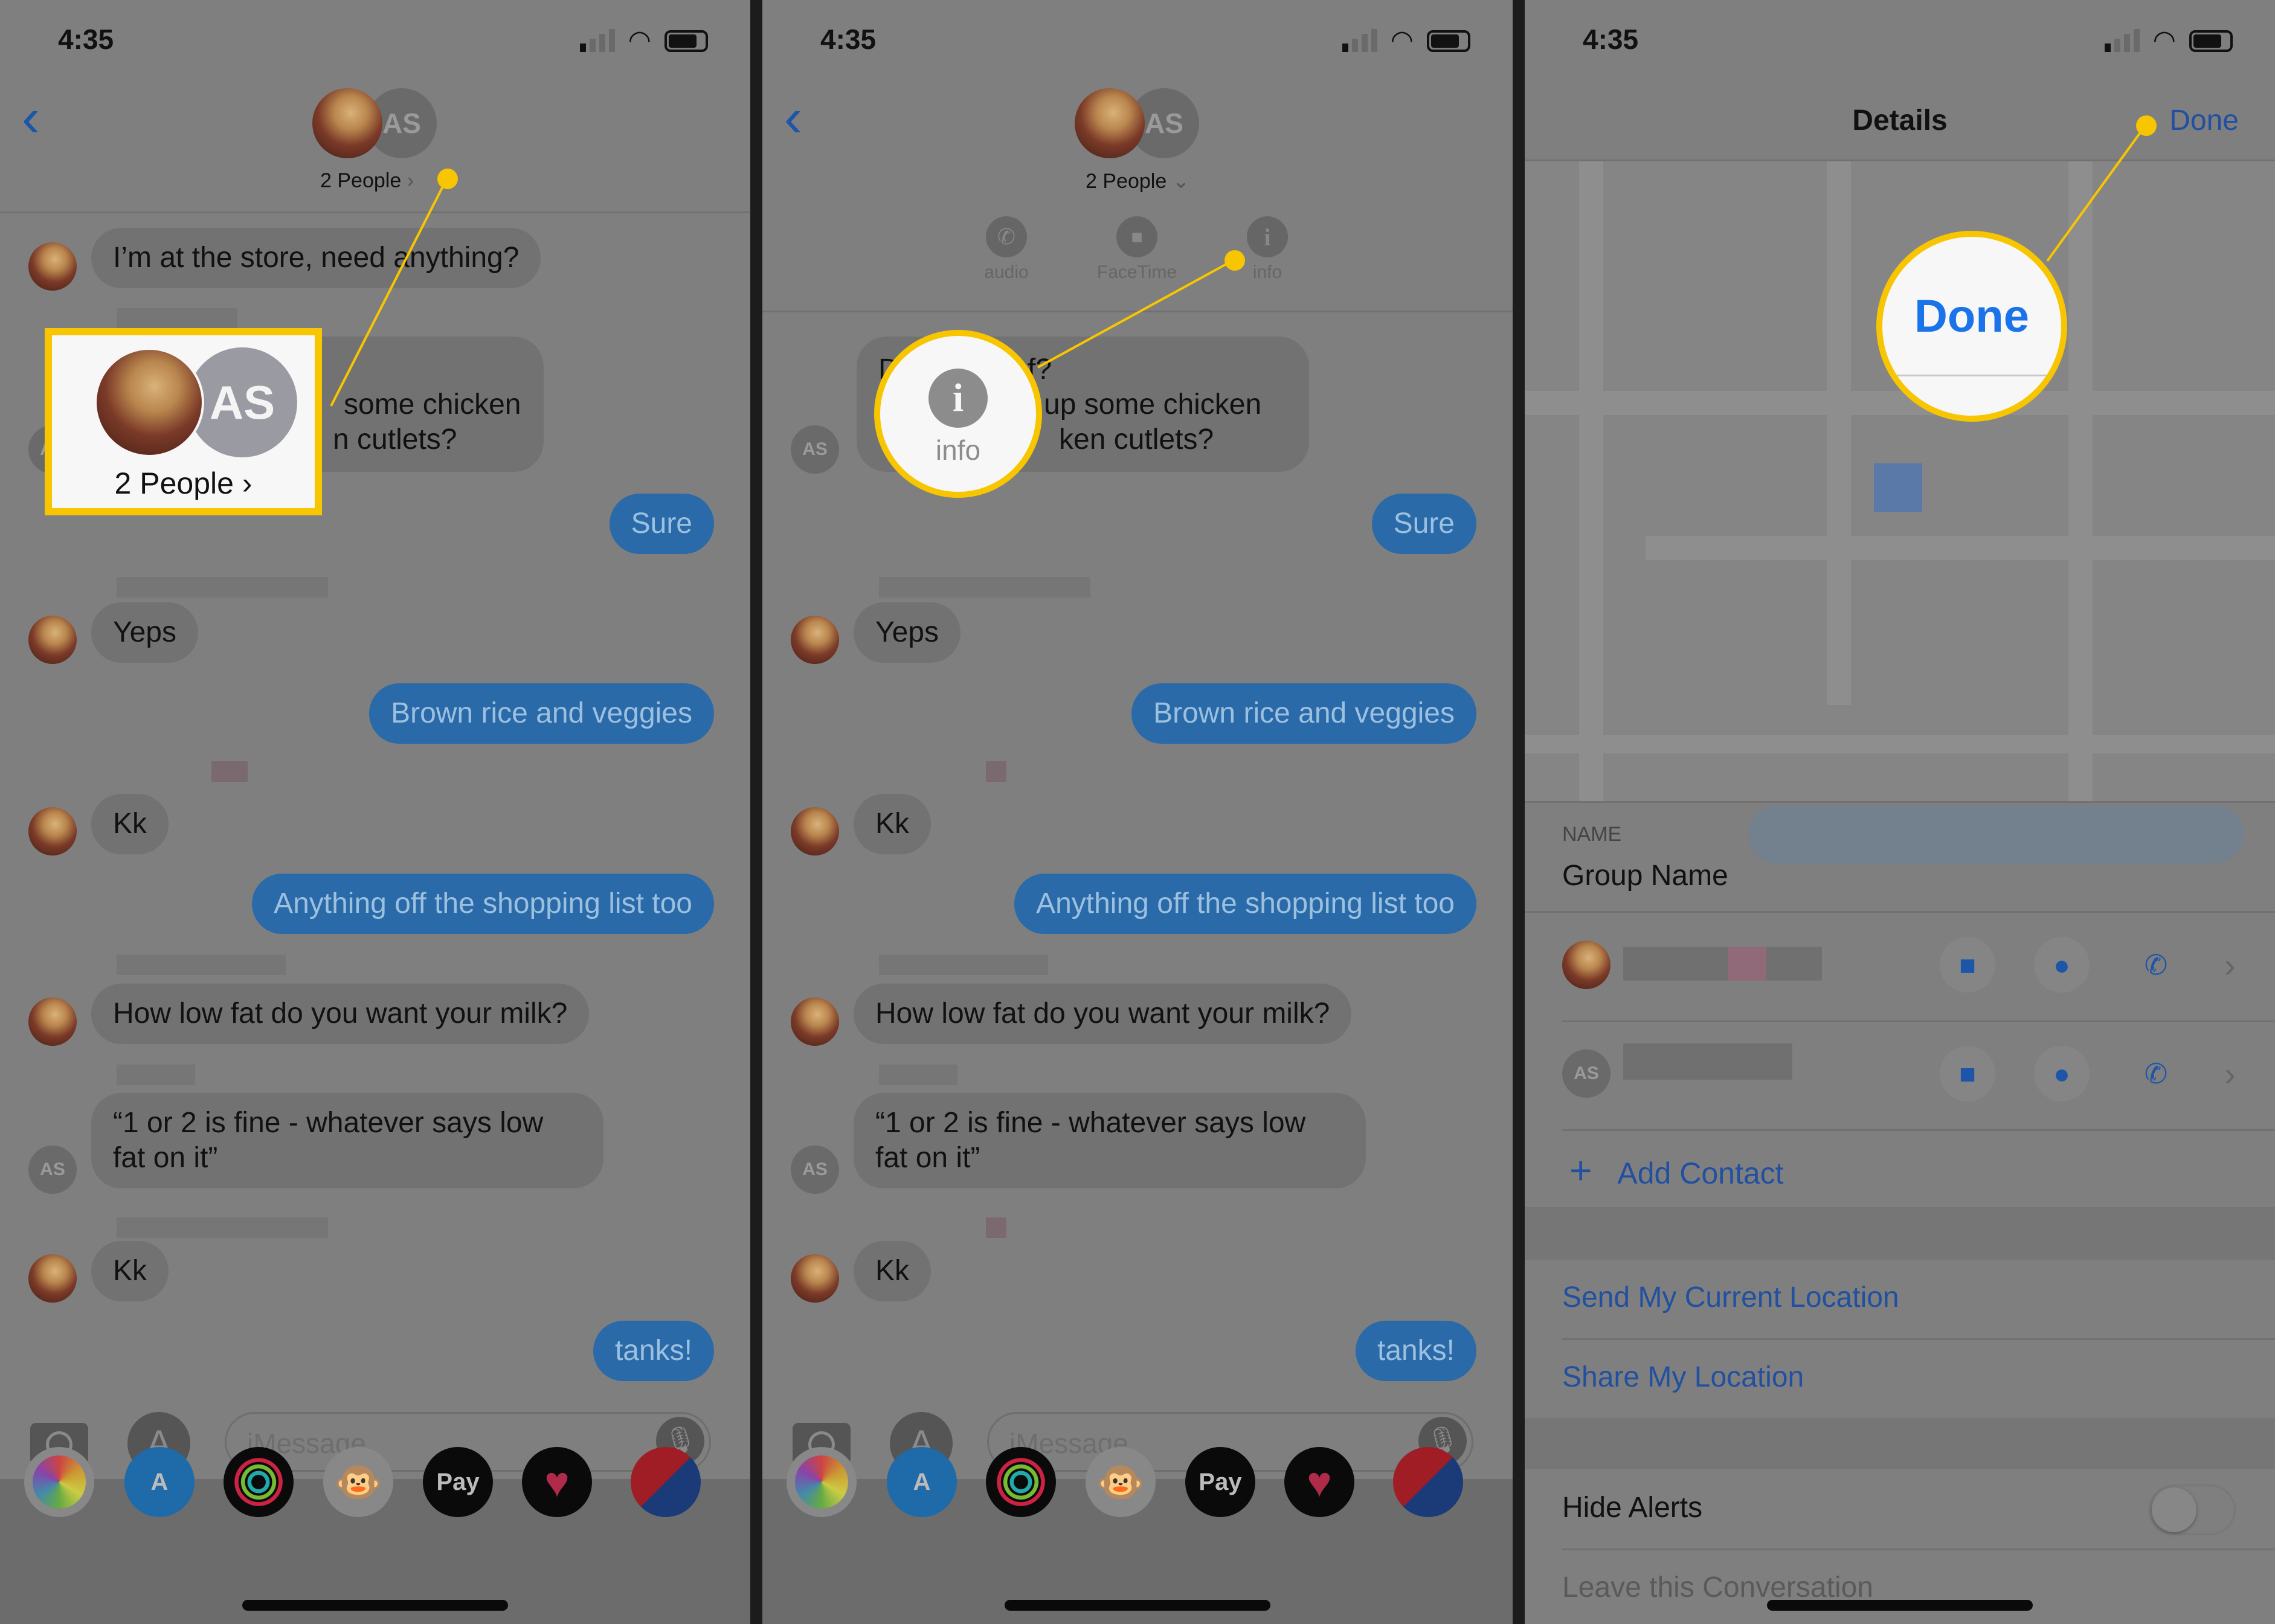 This screenshot has width=2275, height=1624. Describe the element at coordinates (1586, 965) in the screenshot. I see `contact-avatar` at that location.